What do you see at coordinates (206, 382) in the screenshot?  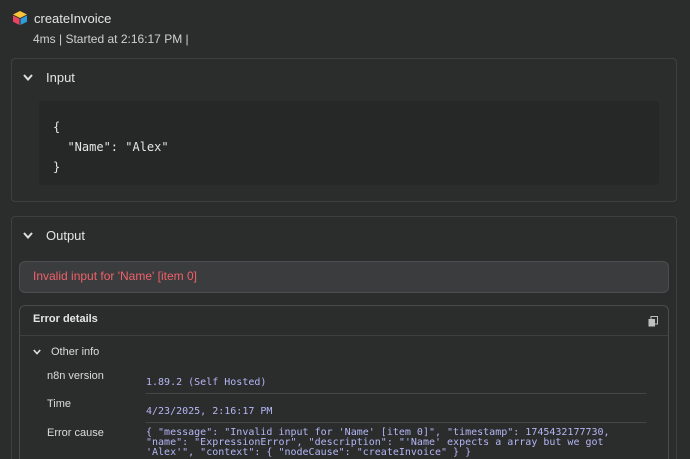 I see `row-value: 1.89.2 (Self Hosted)` at bounding box center [206, 382].